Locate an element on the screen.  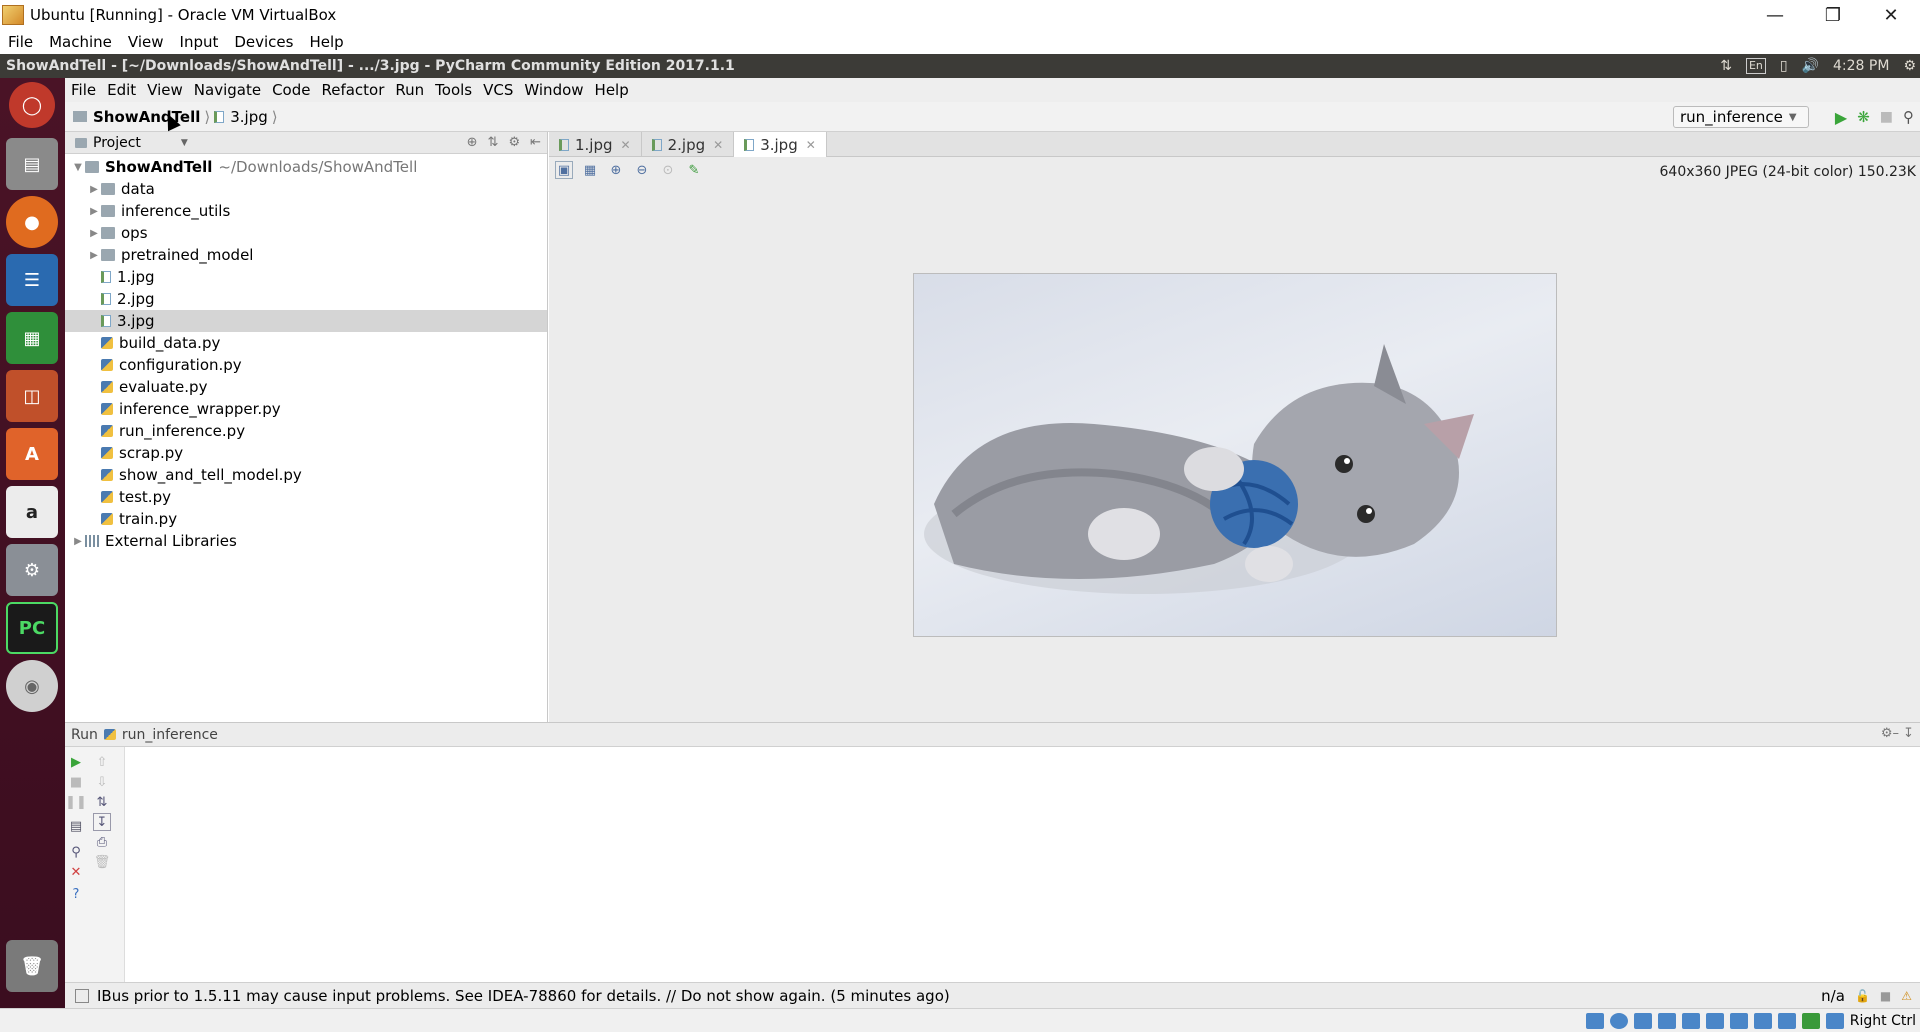
mouse-integration-icon is located at coordinates (1810, 1020).